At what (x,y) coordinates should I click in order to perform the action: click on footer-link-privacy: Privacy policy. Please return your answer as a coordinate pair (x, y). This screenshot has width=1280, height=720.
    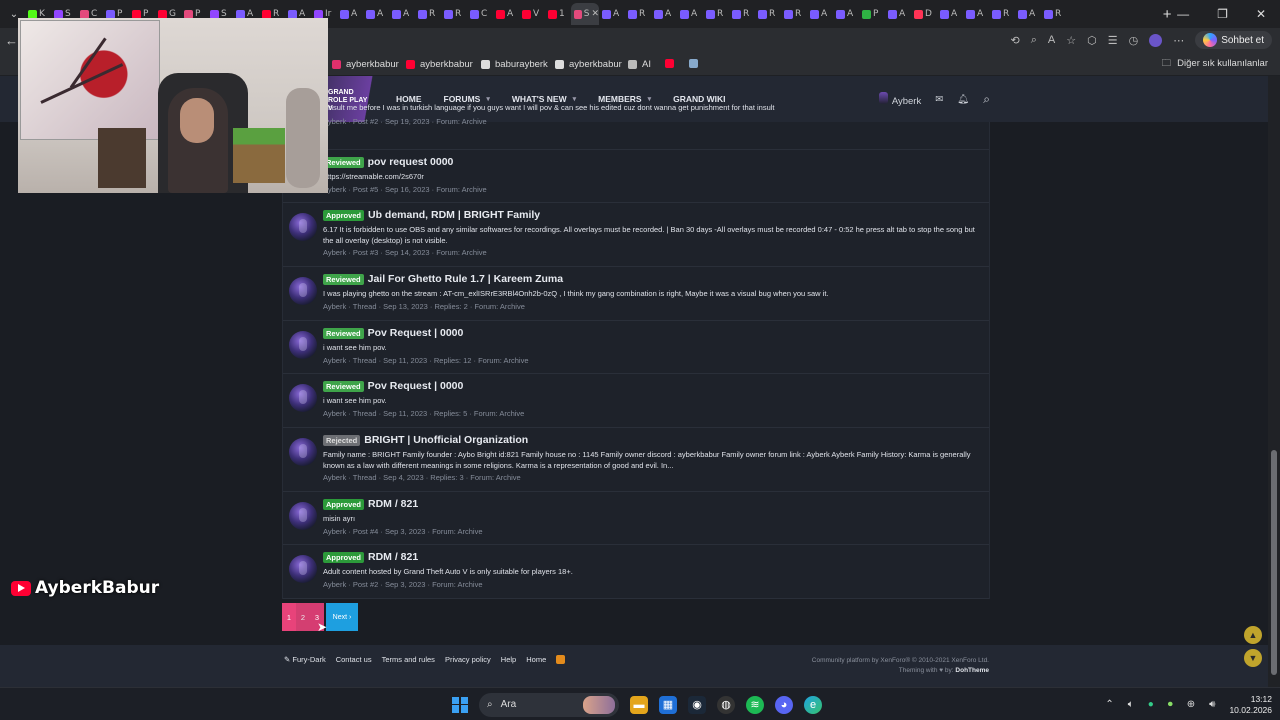
    Looking at the image, I should click on (468, 659).